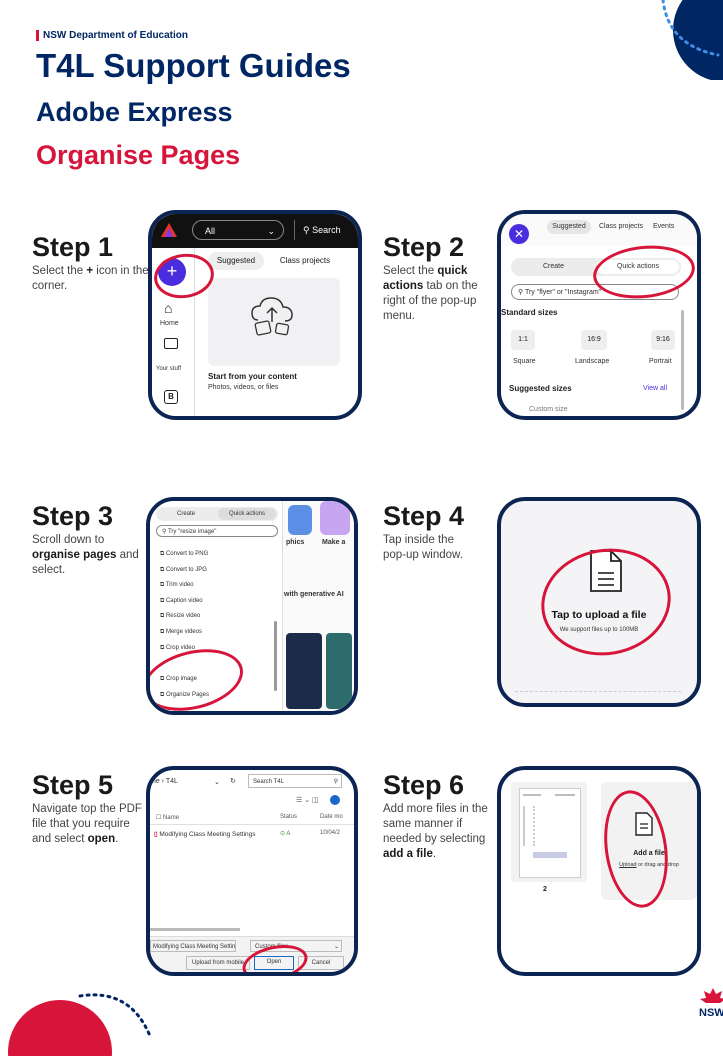 Image resolution: width=723 pixels, height=1056 pixels. What do you see at coordinates (236, 261) in the screenshot?
I see `tab-suggested: Suggested` at bounding box center [236, 261].